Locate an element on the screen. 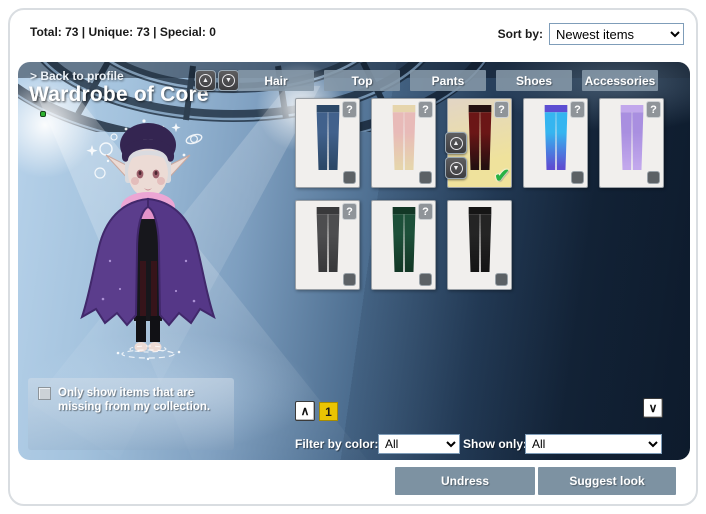 This screenshot has height=514, width=706. current-page-indicator: 1 is located at coordinates (328, 411).